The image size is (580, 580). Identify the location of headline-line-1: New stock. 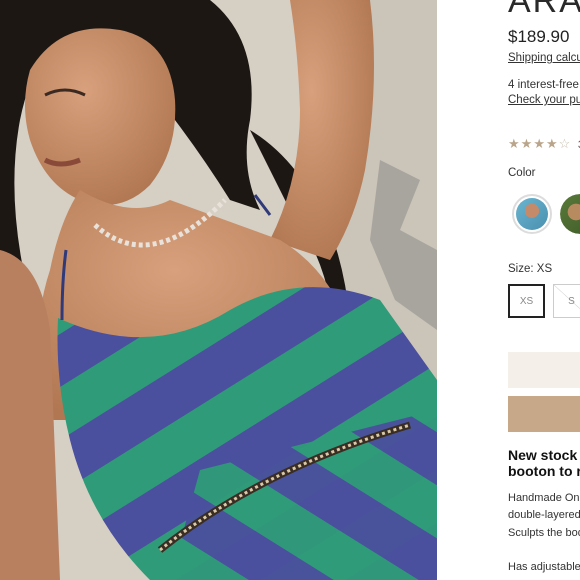
(543, 455).